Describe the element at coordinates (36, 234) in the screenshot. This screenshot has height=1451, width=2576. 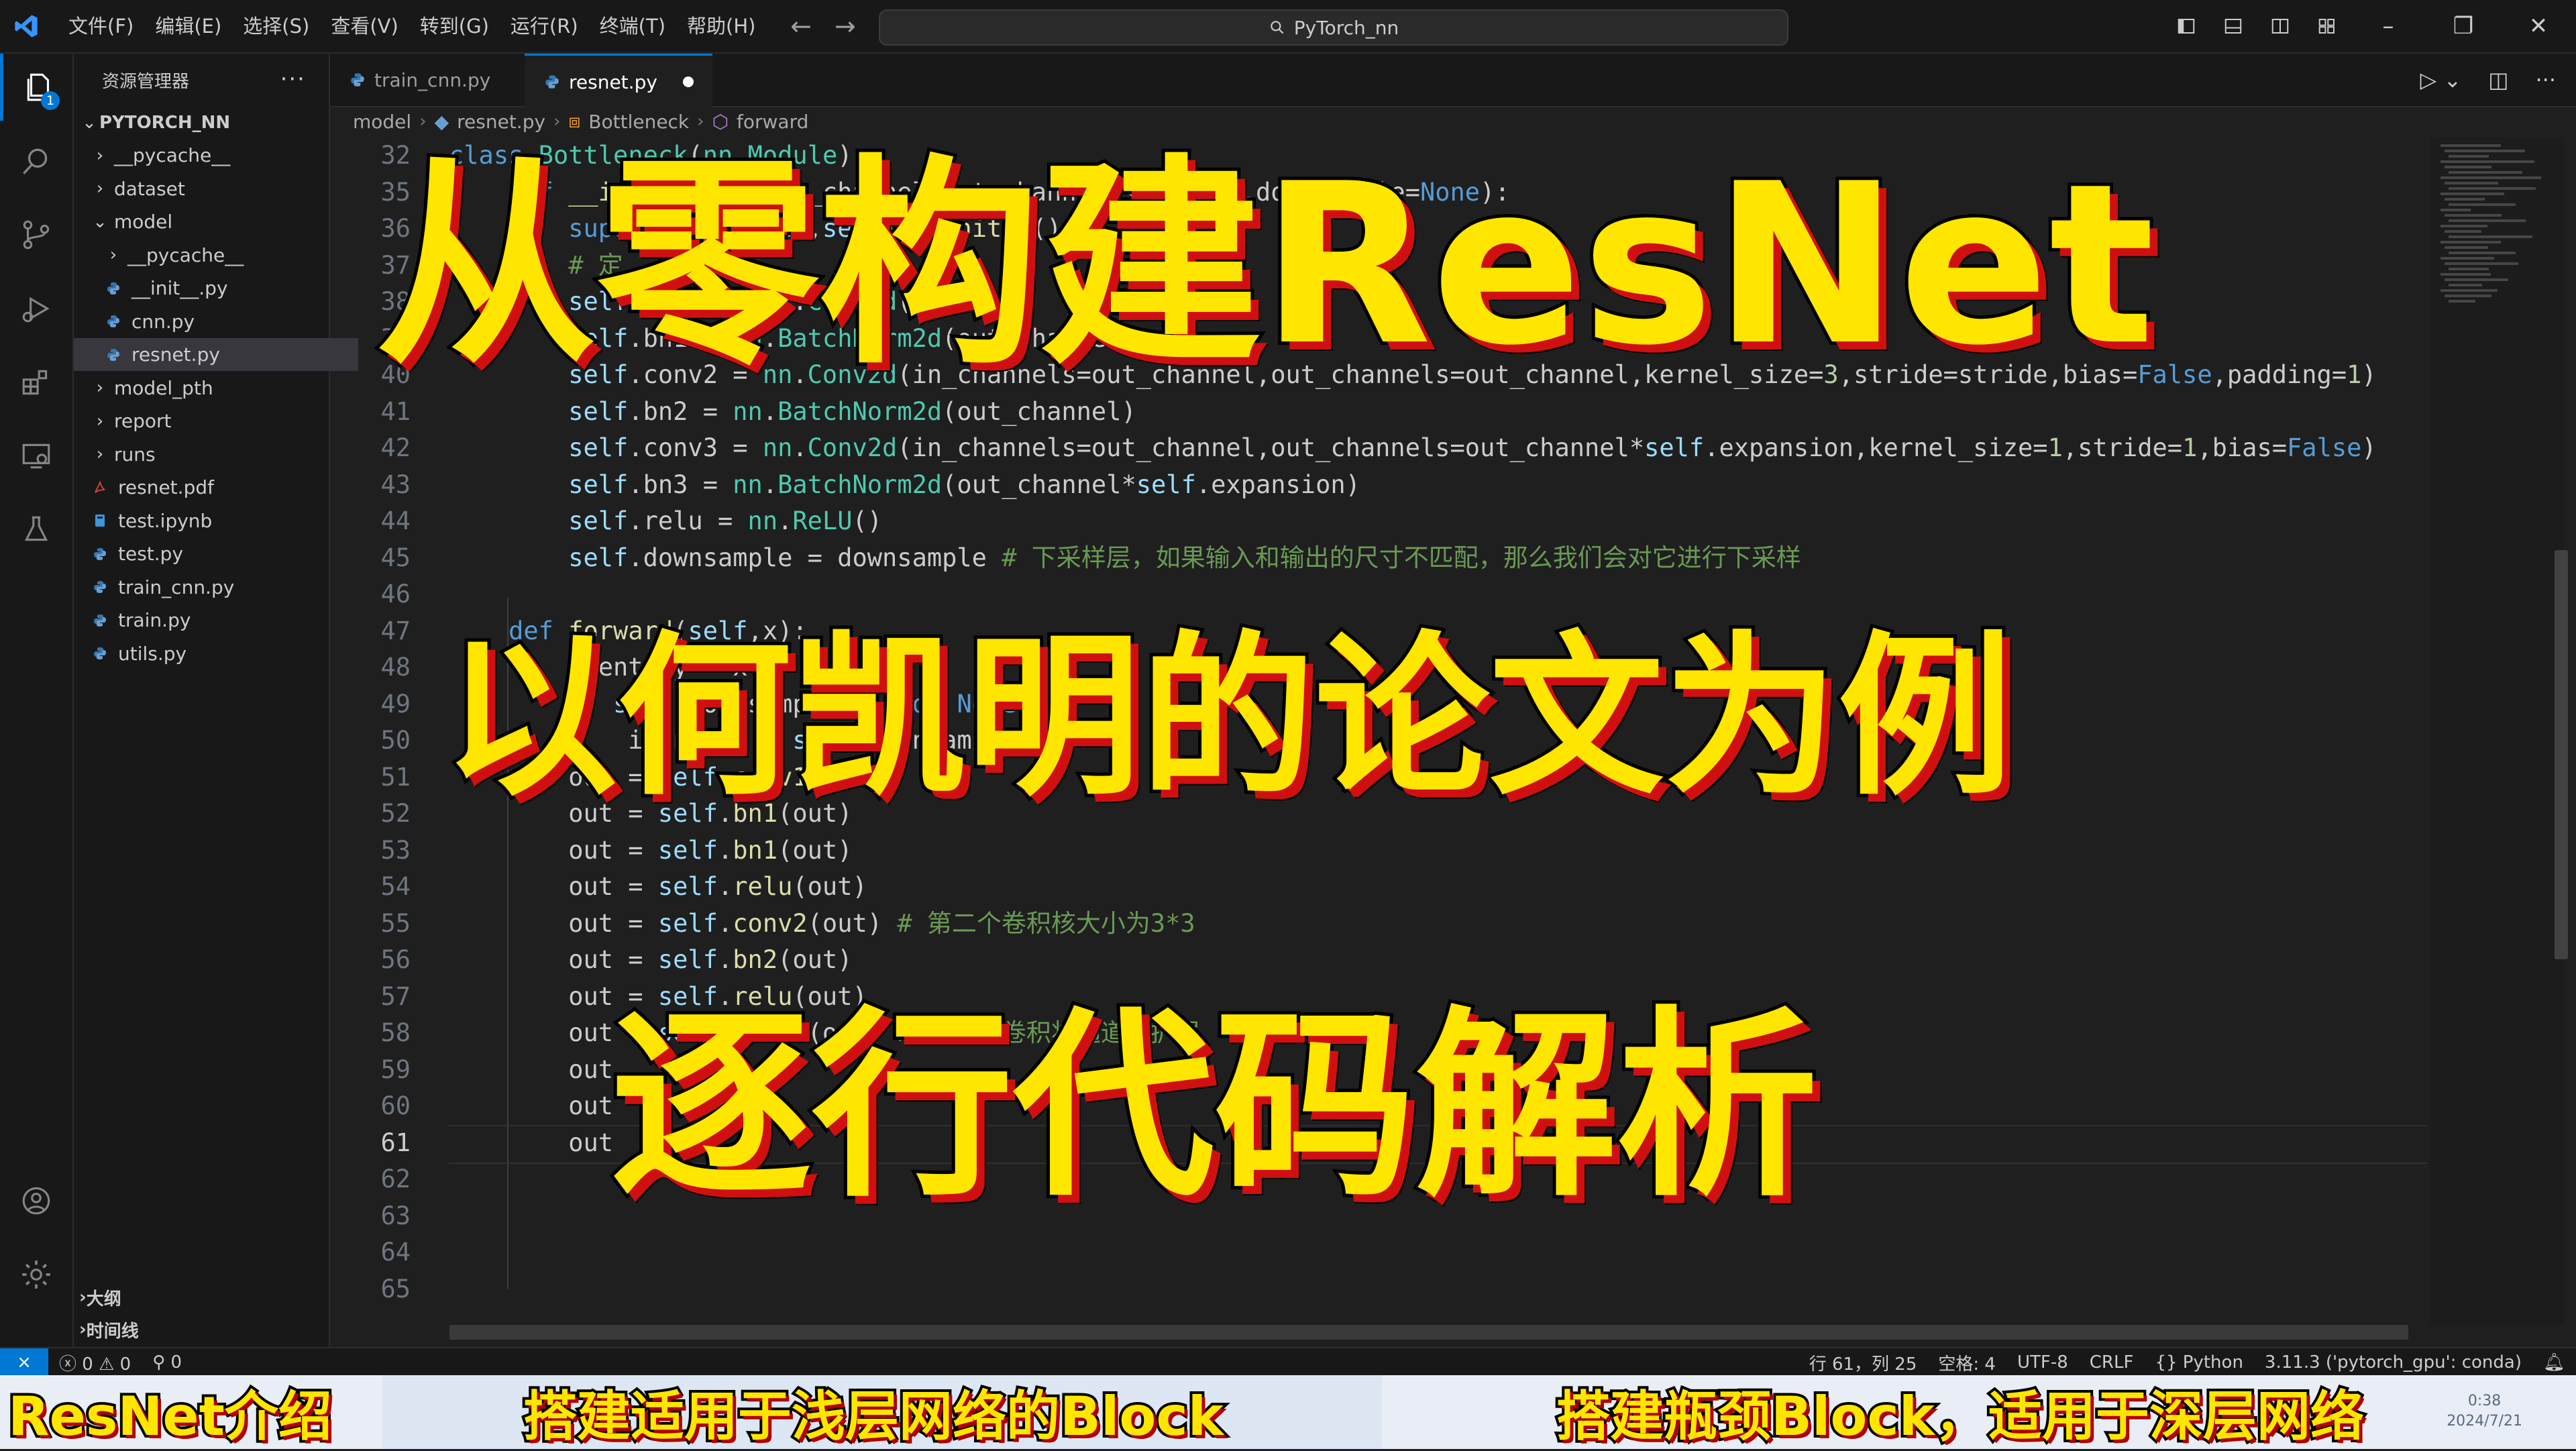
I see `source-control-icon` at that location.